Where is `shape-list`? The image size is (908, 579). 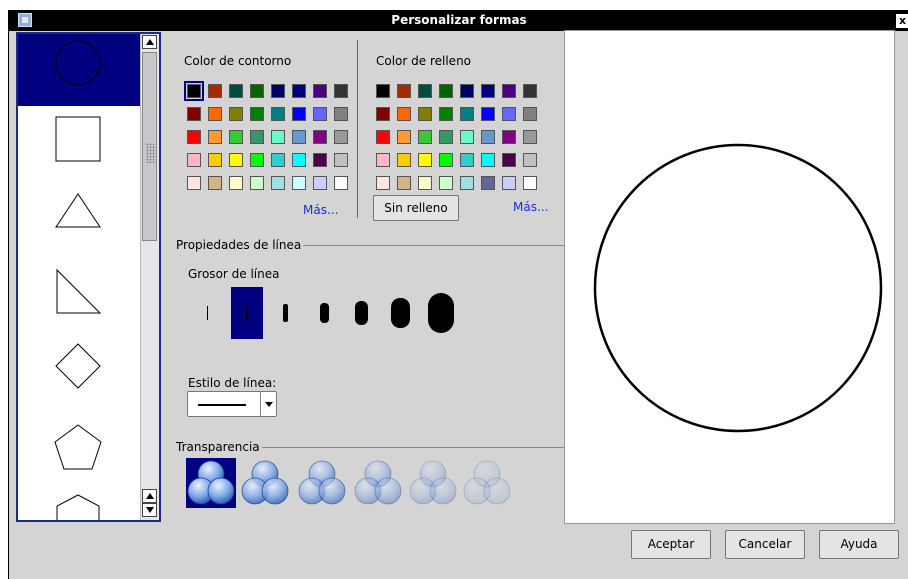 shape-list is located at coordinates (88, 277).